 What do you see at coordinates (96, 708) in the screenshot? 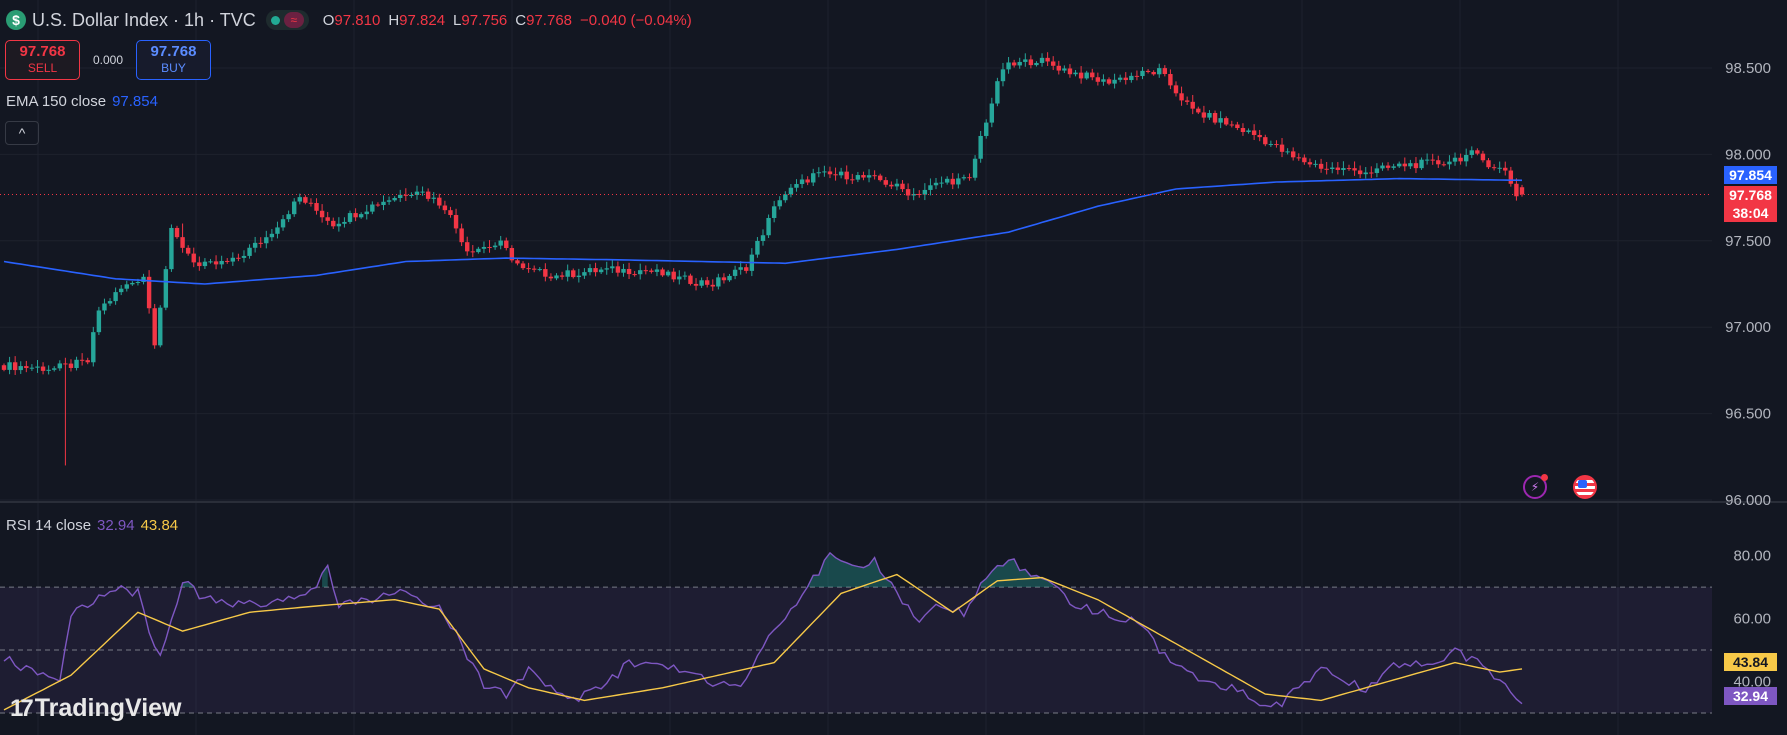
I see `tradingview-logo: 17 TradingView` at bounding box center [96, 708].